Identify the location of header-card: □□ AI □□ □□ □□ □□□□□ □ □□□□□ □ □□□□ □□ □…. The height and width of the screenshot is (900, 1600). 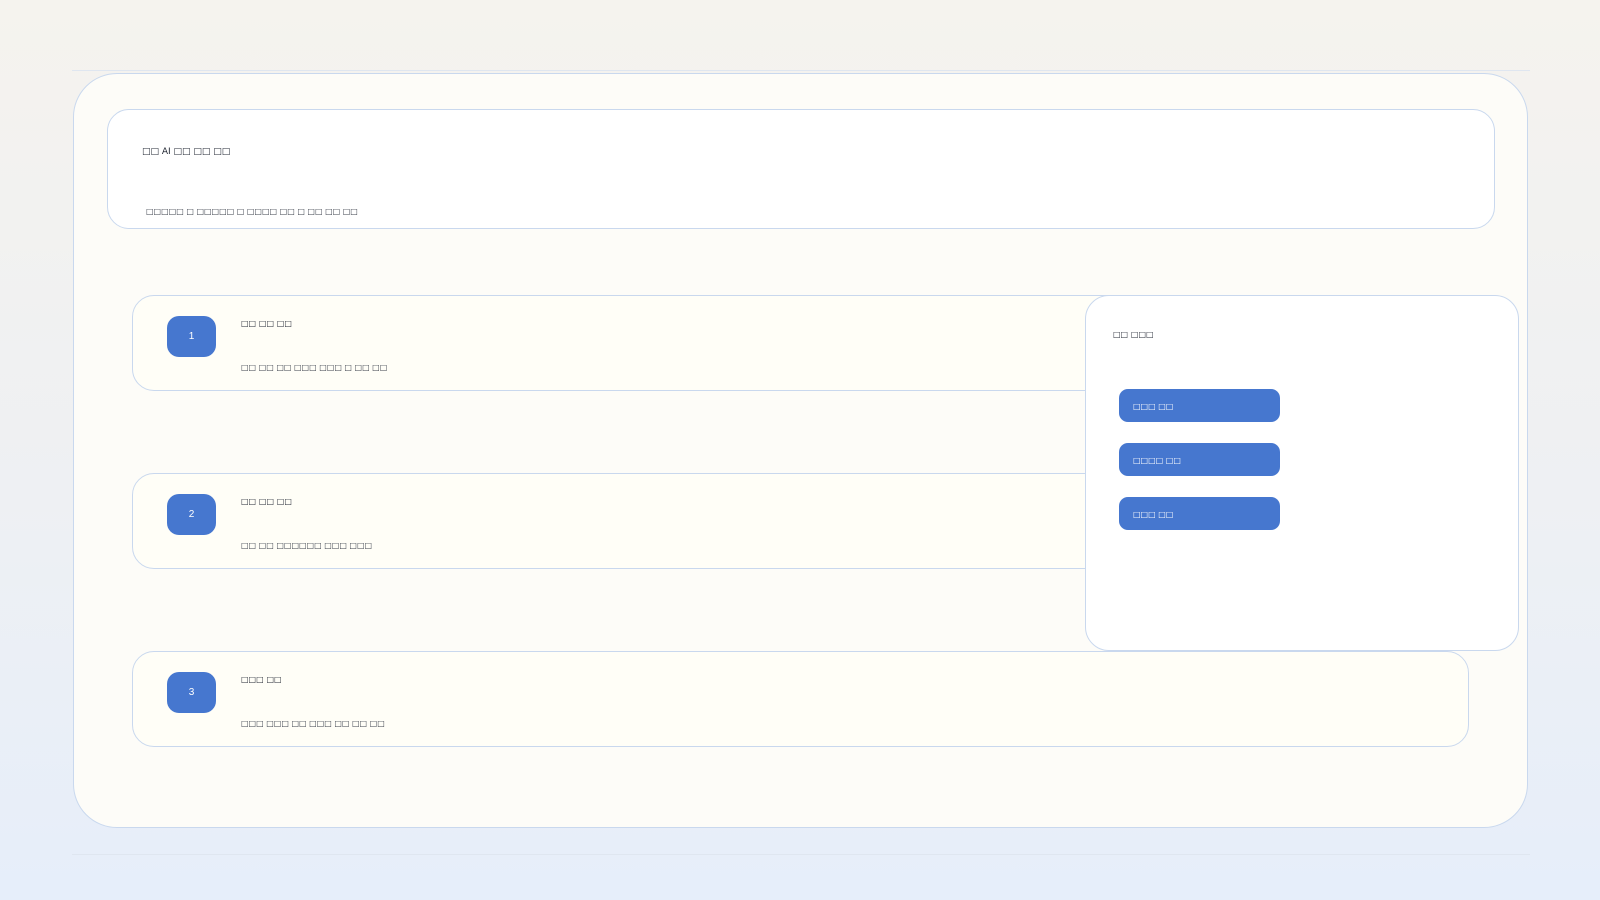
(801, 169).